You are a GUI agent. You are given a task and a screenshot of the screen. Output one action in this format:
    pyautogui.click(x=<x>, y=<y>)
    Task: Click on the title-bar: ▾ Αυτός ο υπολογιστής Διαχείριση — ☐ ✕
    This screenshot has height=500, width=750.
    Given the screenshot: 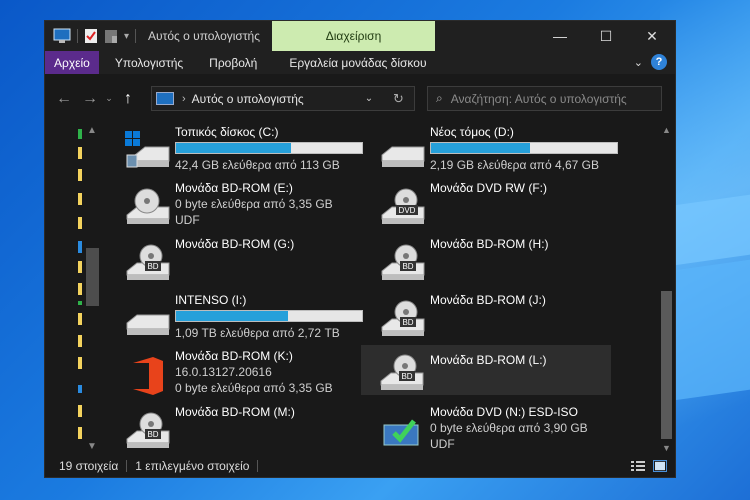 What is the action you would take?
    pyautogui.click(x=360, y=36)
    